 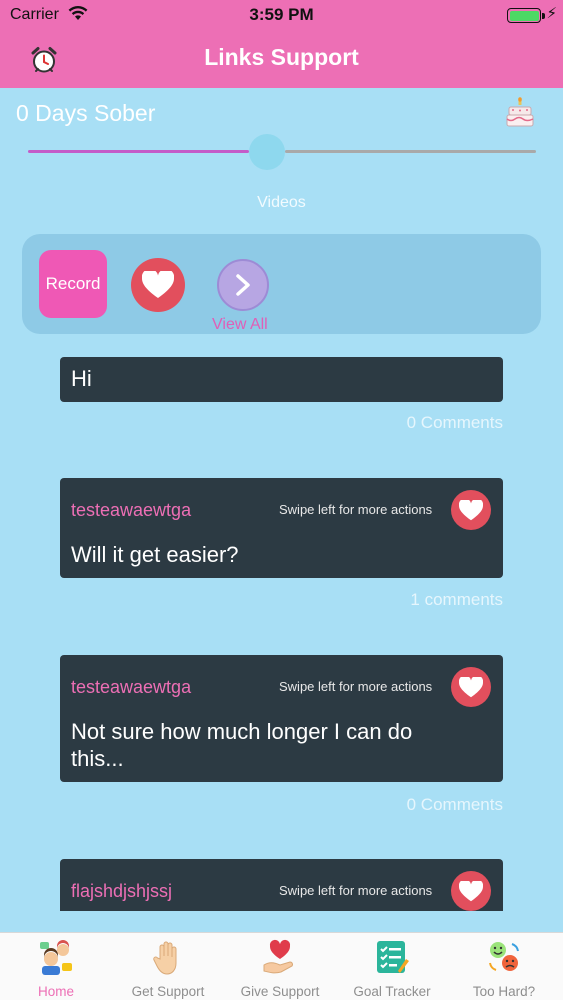 I want to click on post-message: Will it get easier?, so click(x=155, y=554).